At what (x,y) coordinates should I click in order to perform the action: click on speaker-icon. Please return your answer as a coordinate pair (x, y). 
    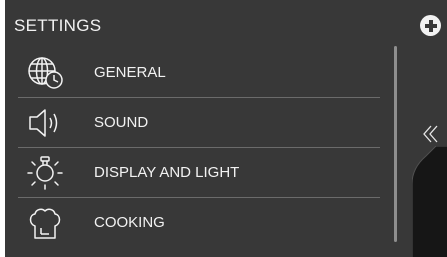
    Looking at the image, I should click on (45, 123).